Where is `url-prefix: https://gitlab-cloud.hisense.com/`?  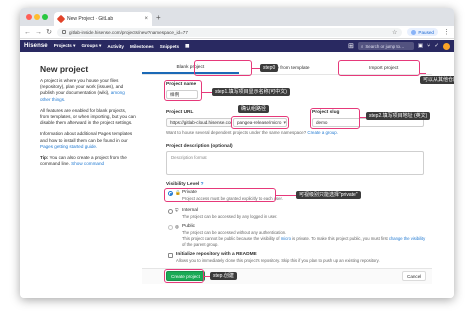 url-prefix: https://gitlab-cloud.hisense.com/ is located at coordinates (199, 122).